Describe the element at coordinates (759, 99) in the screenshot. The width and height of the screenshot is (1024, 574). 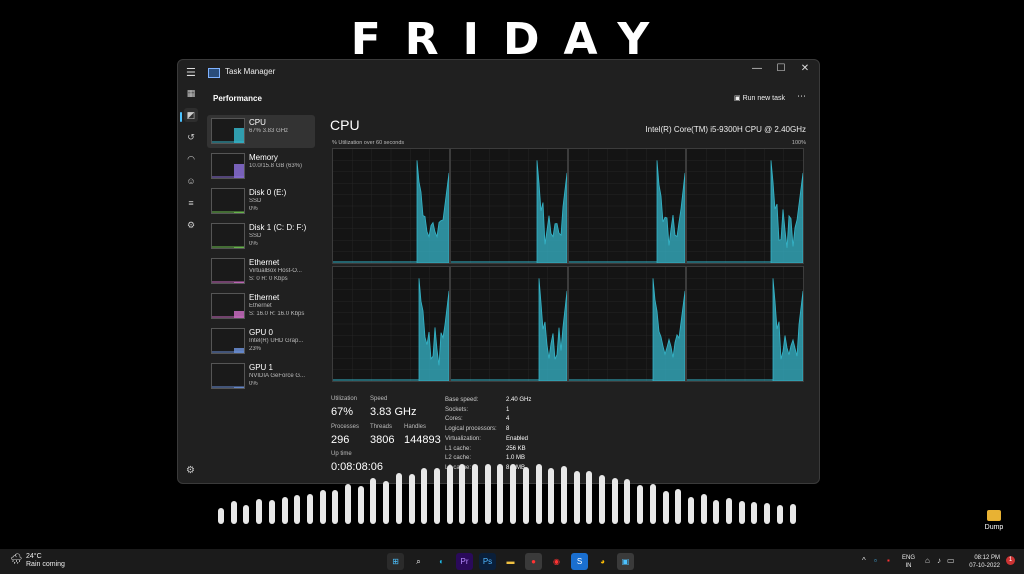
I see `run-new-task-button: ▣ Run new task` at that location.